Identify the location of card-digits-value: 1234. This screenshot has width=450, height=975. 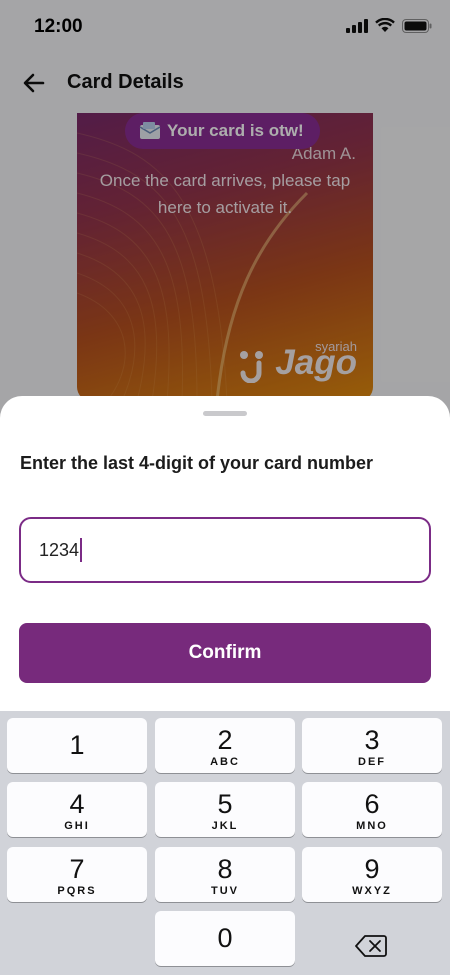
(59, 549).